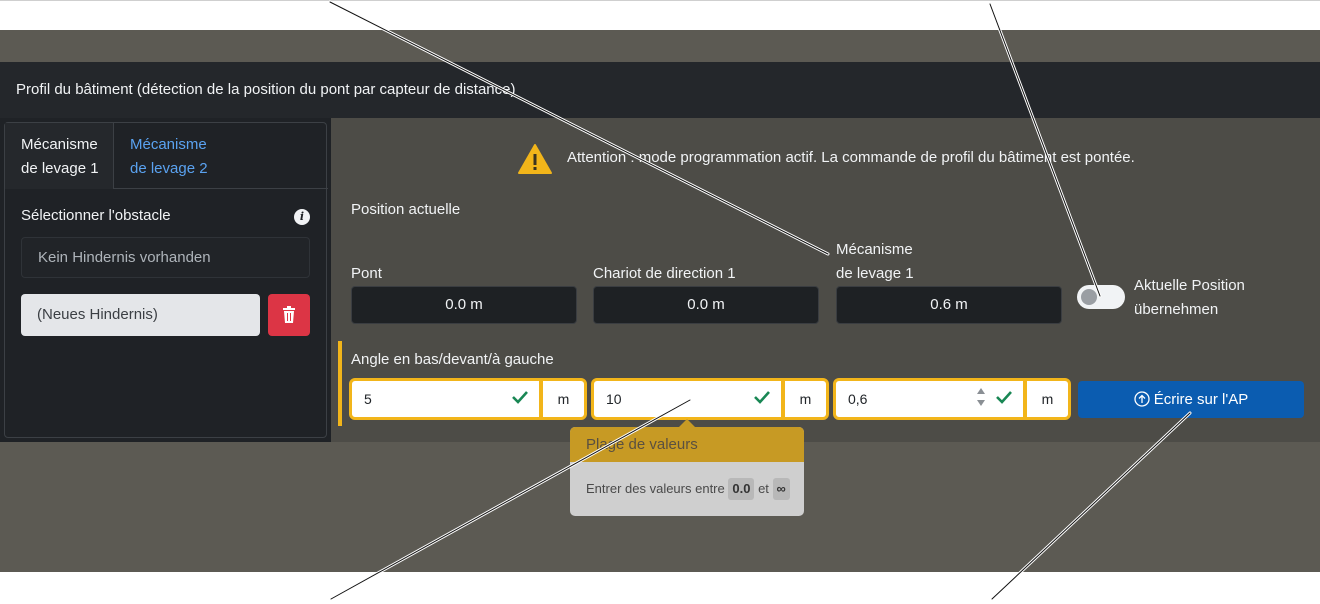 This screenshot has height=604, width=1320. Describe the element at coordinates (140, 315) in the screenshot. I see `new-obstacle-select: (Neues Hindernis)` at that location.